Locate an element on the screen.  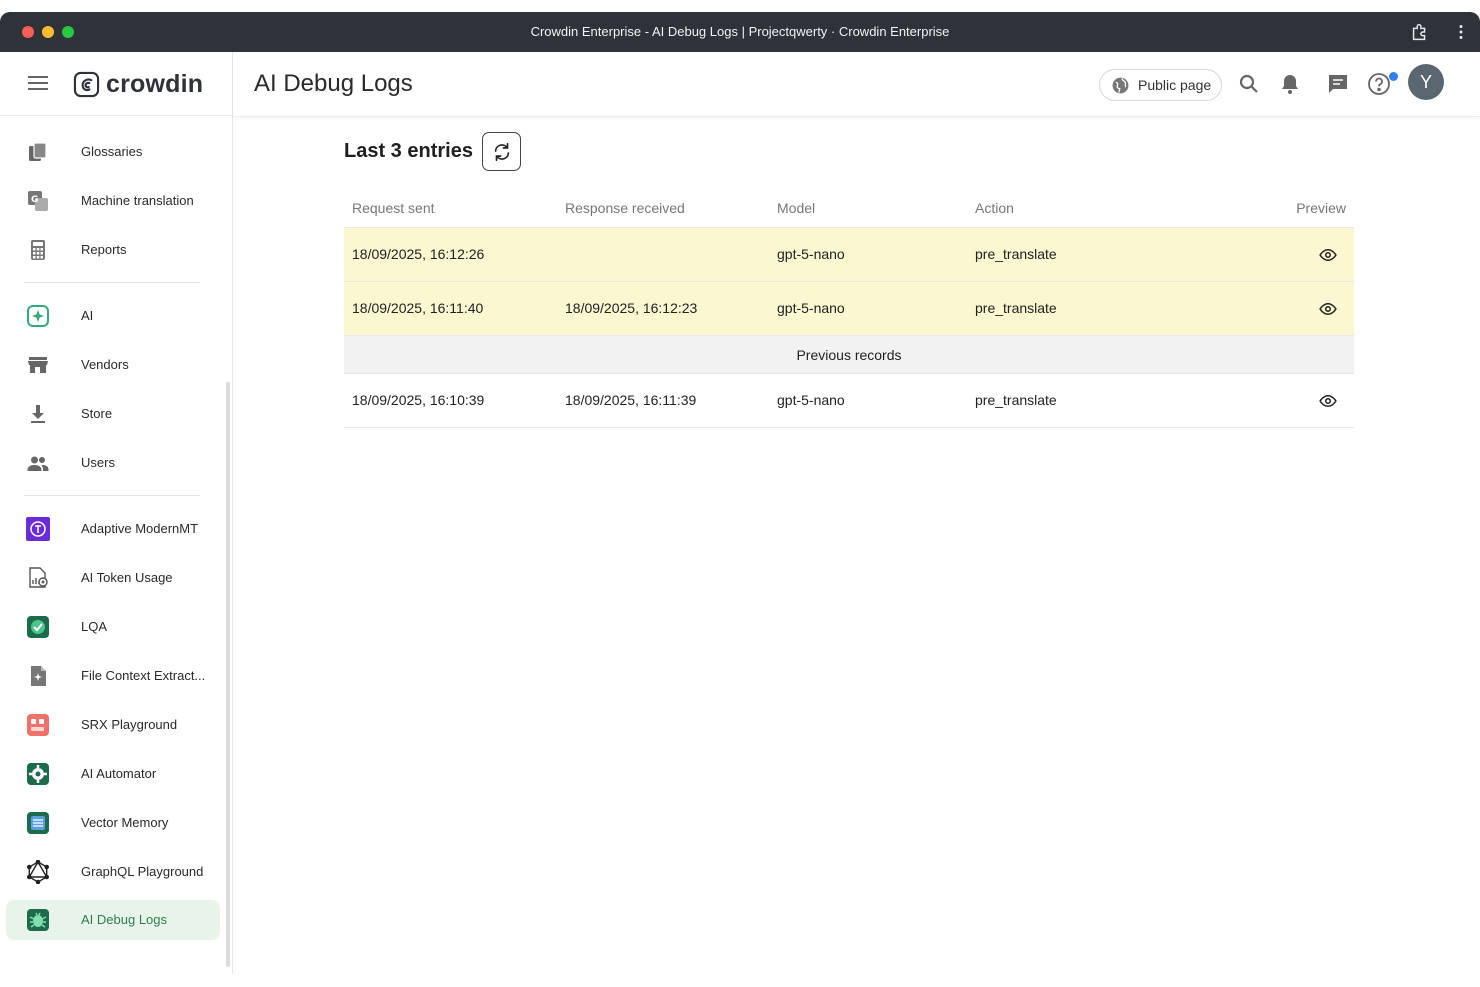
public-page-label: Public page is located at coordinates (1175, 85).